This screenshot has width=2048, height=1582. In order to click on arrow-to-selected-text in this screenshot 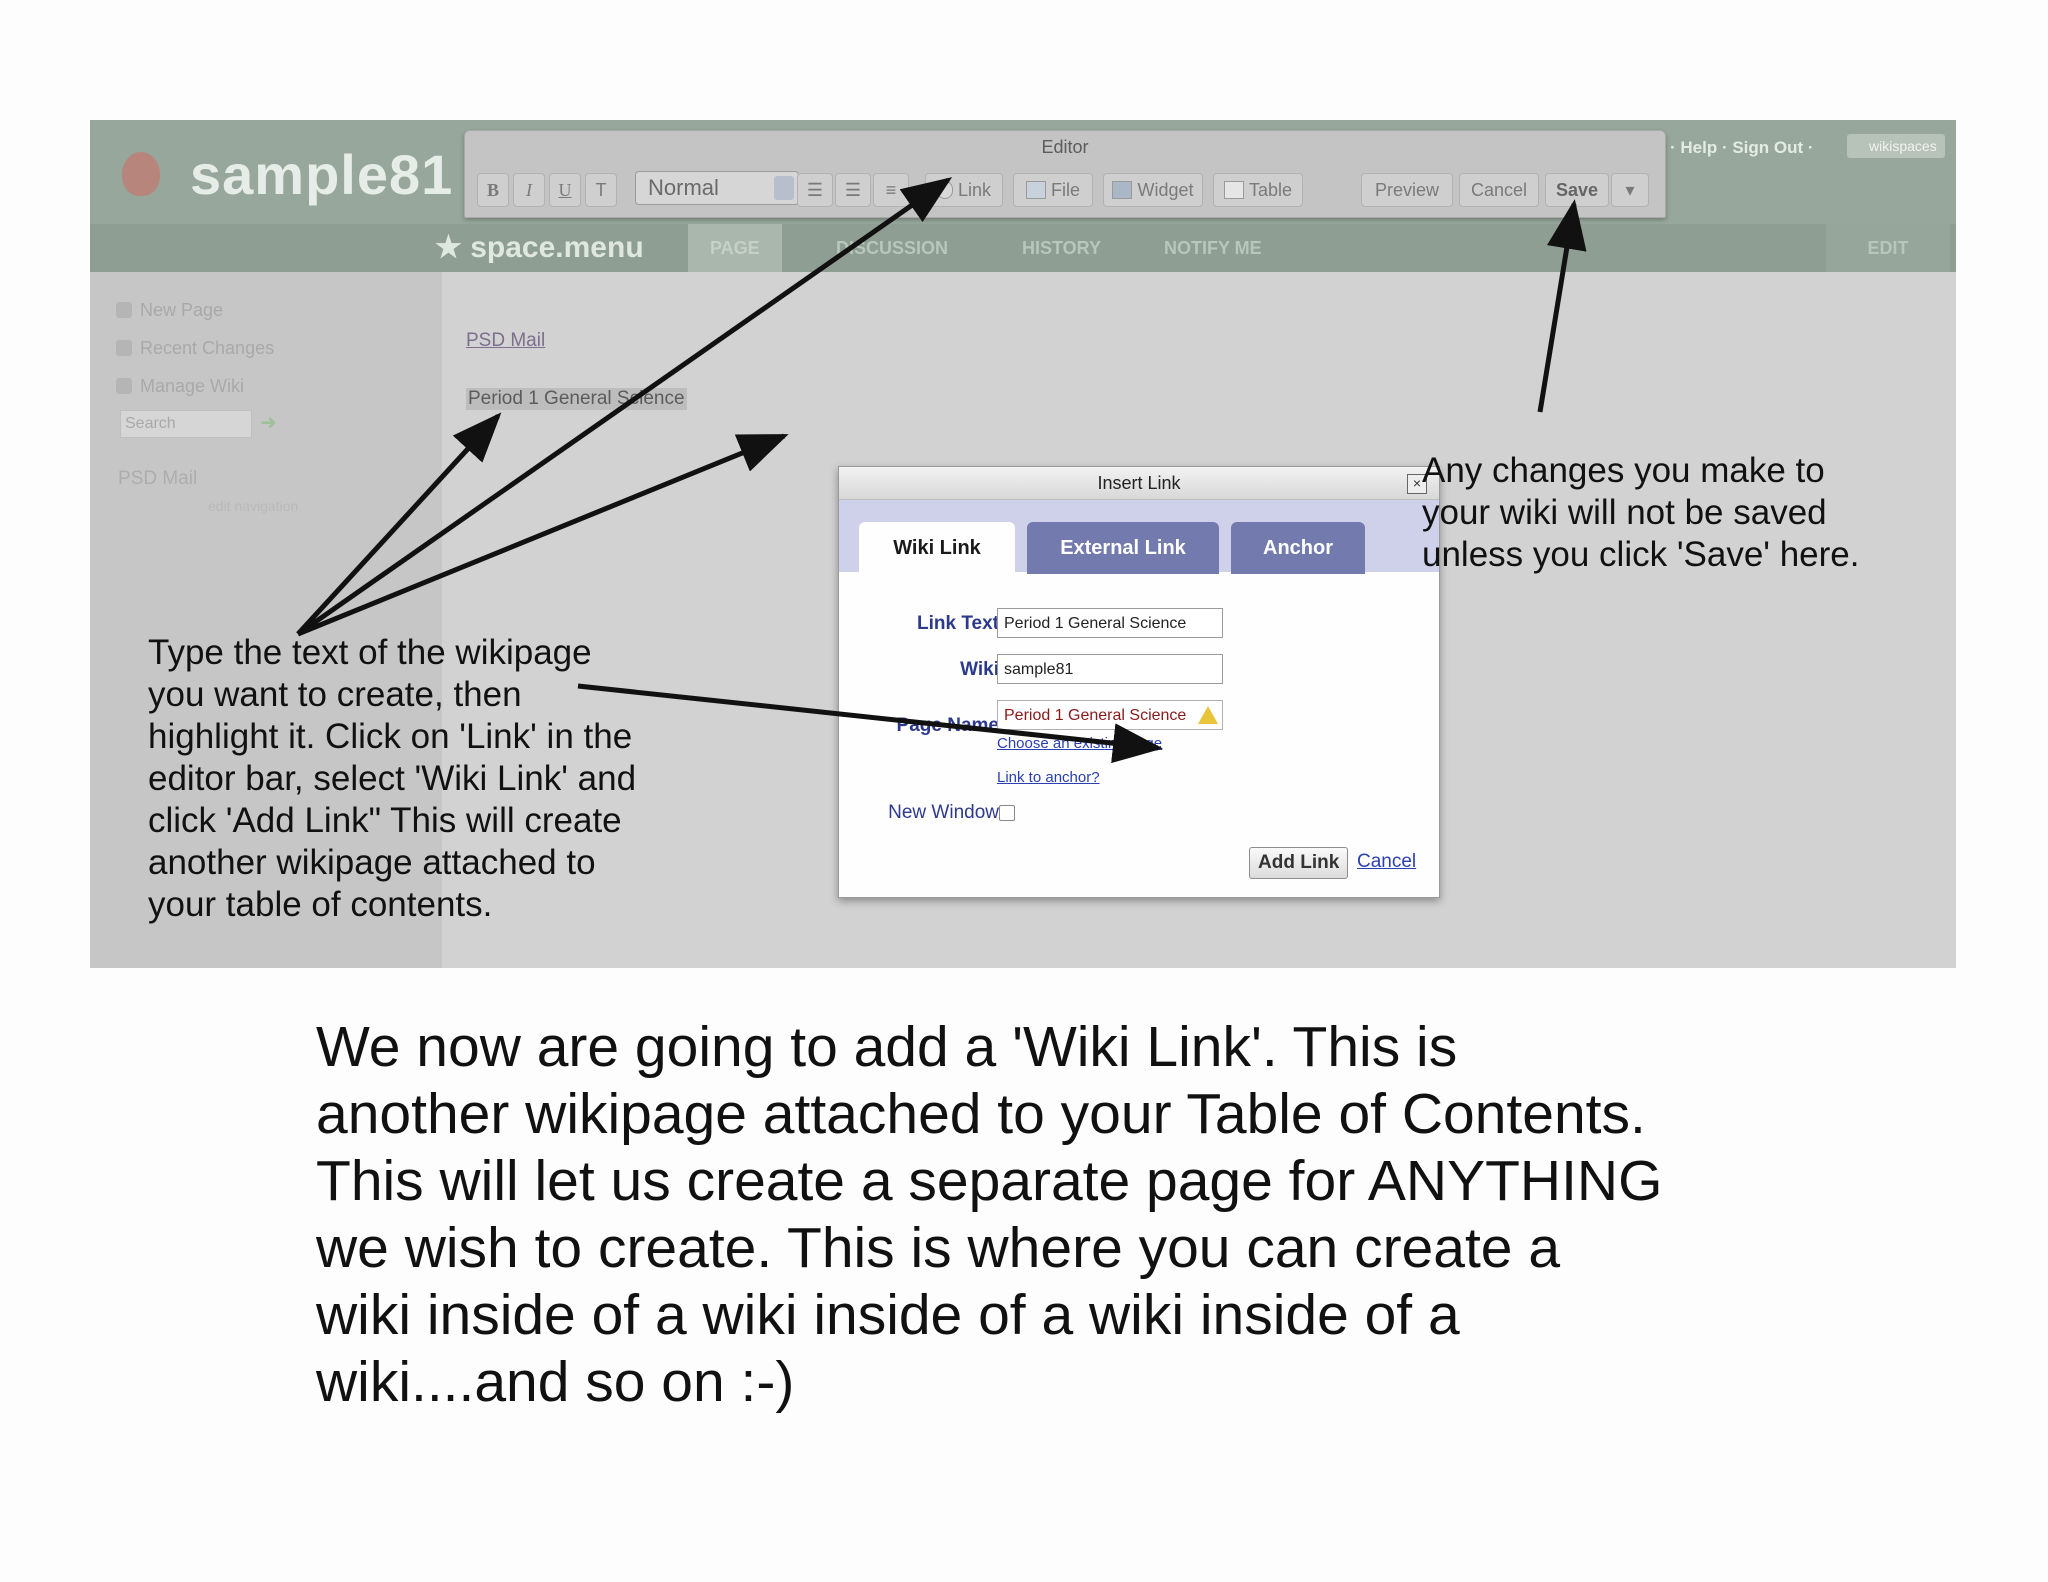, I will do `click(399, 524)`.